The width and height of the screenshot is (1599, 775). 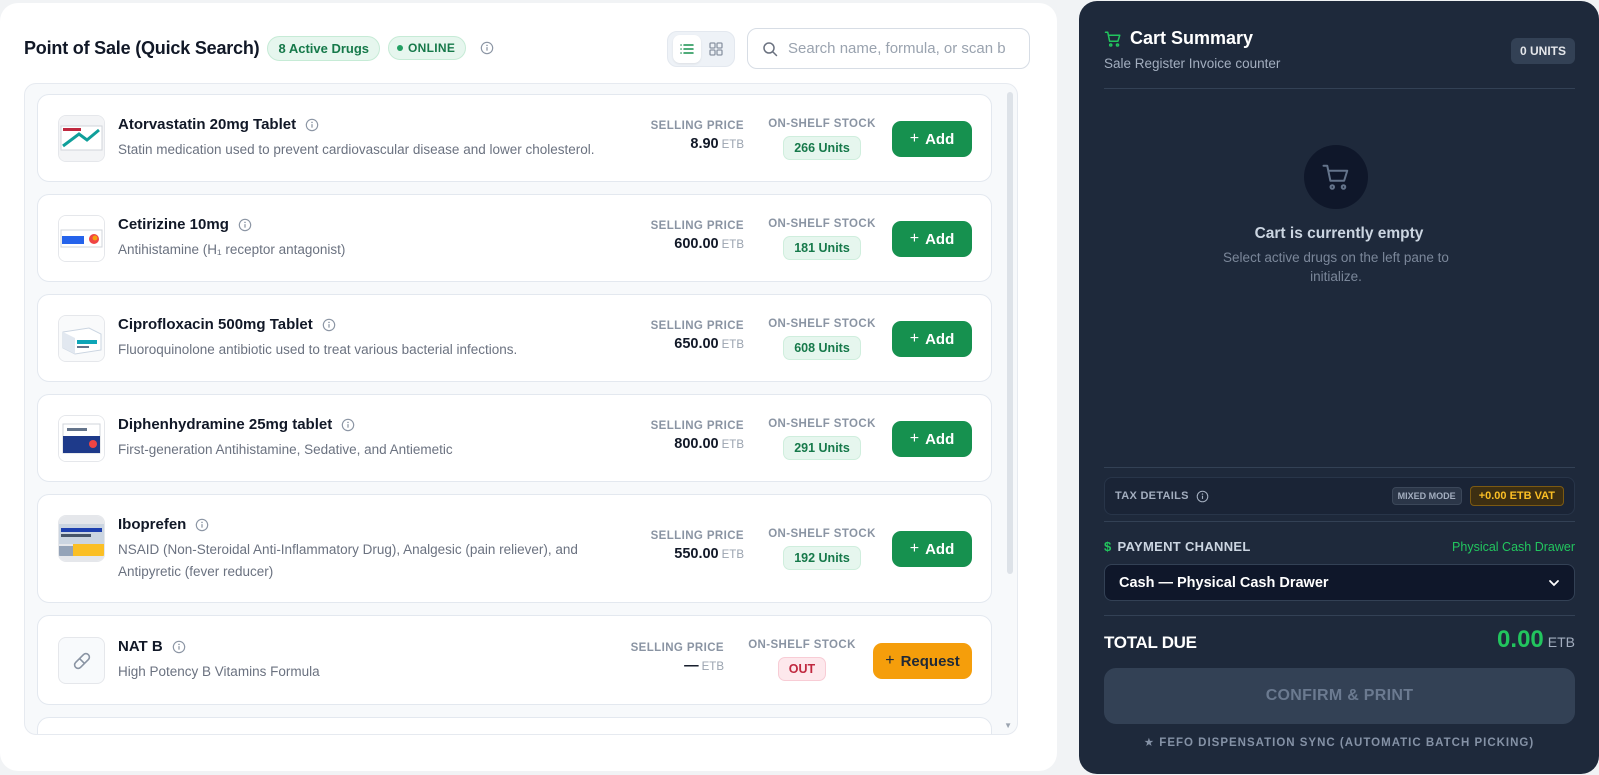 What do you see at coordinates (1224, 582) in the screenshot?
I see `payment-channel-value: Cash — Physical Cash Drawer` at bounding box center [1224, 582].